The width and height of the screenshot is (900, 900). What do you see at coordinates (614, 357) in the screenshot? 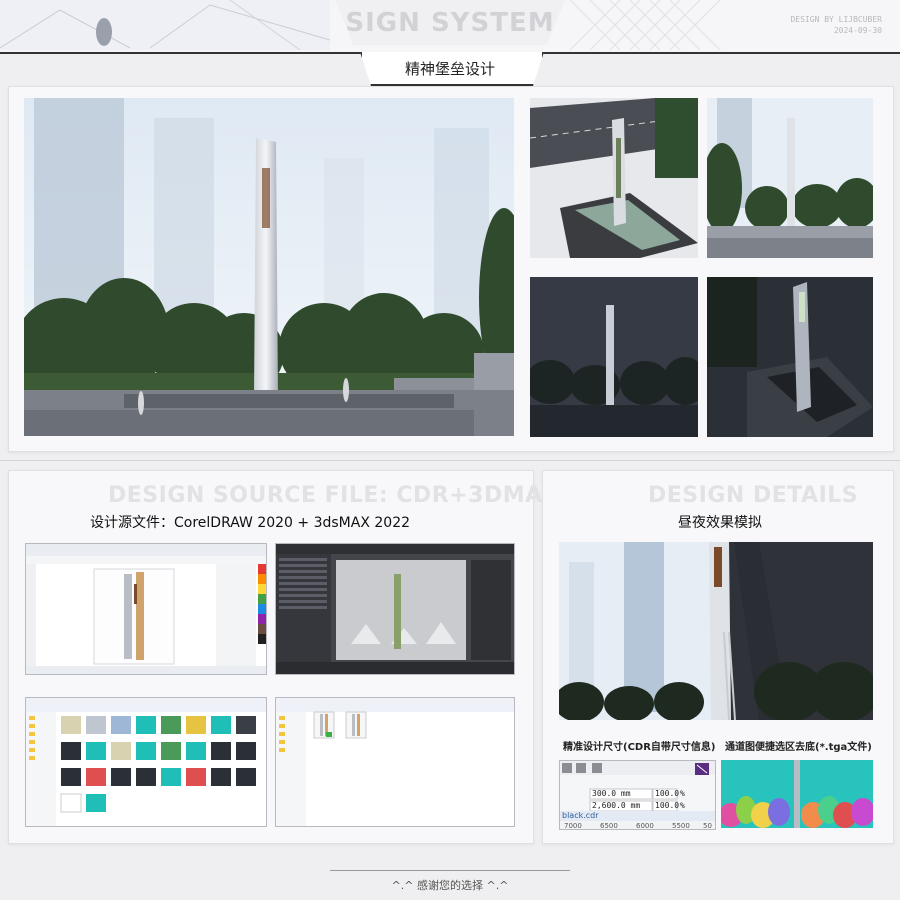
I see `night-wide-render-image` at bounding box center [614, 357].